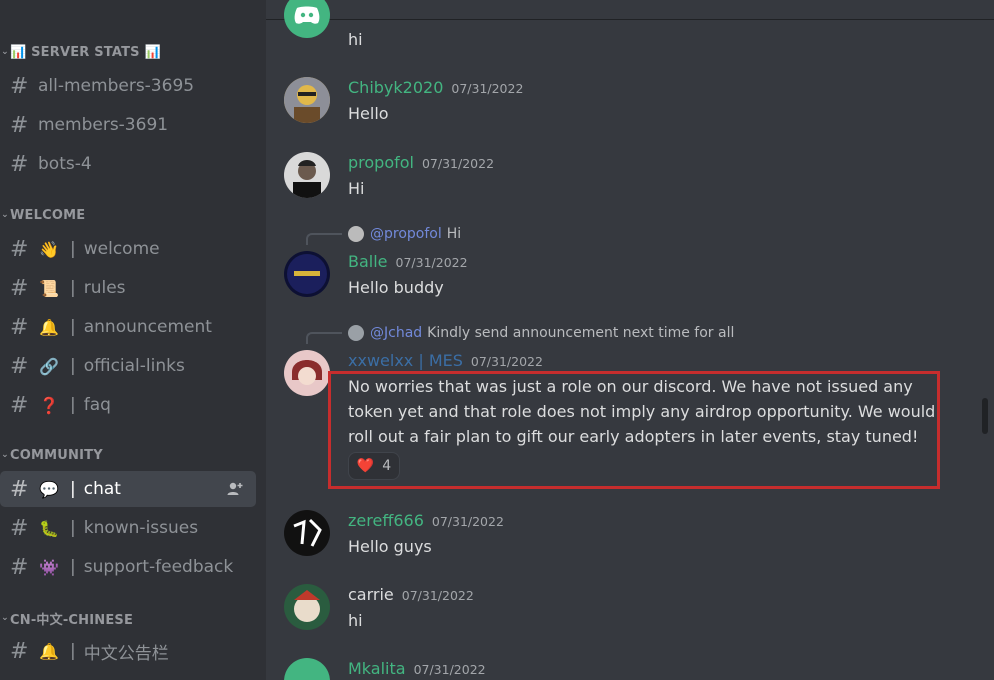 The image size is (994, 680). I want to click on author-name: Chibyk2020, so click(395, 87).